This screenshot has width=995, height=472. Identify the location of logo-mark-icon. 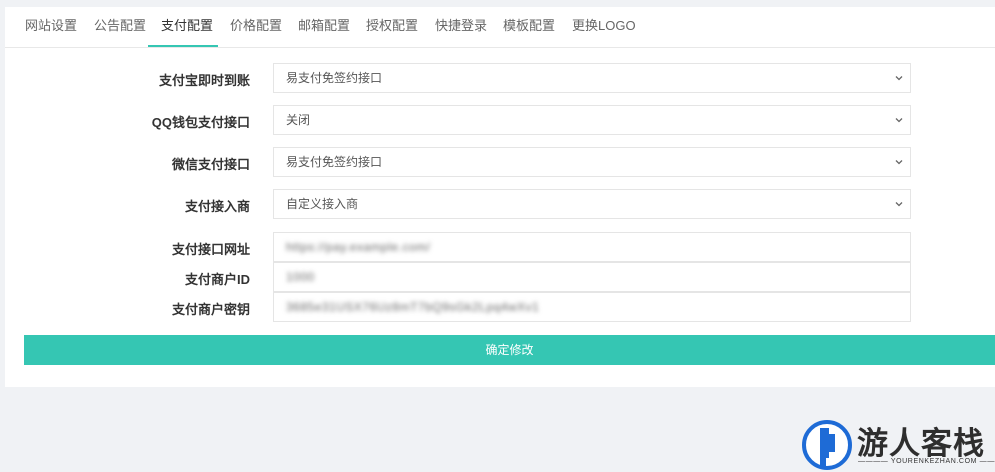
(827, 445).